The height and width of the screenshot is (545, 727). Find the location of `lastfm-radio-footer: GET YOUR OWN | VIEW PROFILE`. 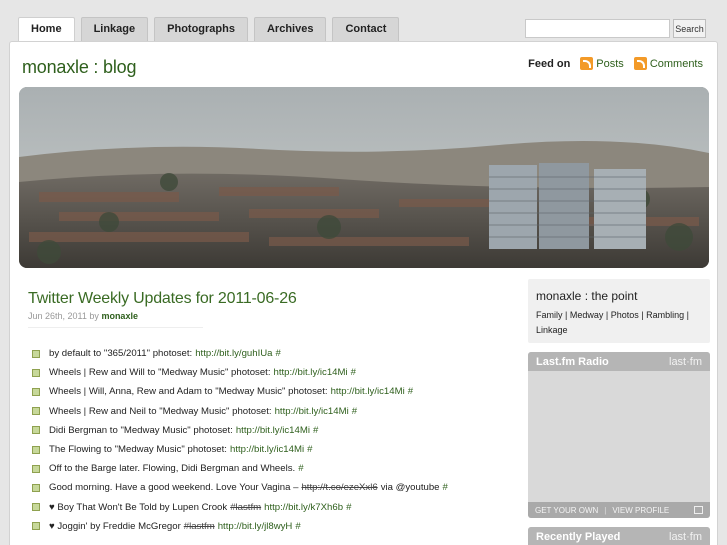

lastfm-radio-footer: GET YOUR OWN | VIEW PROFILE is located at coordinates (619, 510).